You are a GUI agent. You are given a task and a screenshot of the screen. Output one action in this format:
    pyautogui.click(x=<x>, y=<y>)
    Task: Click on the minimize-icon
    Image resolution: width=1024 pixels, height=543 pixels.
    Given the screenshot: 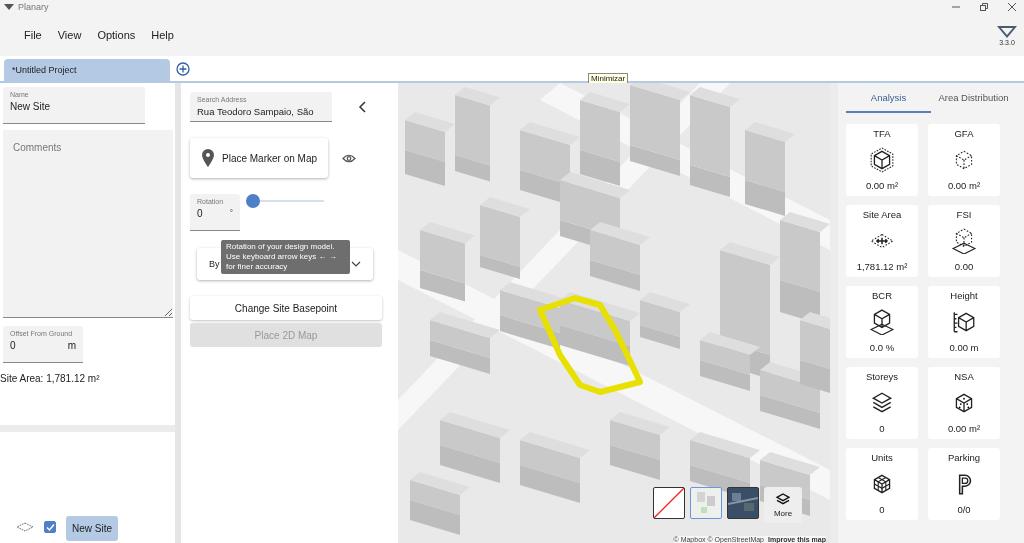 What is the action you would take?
    pyautogui.click(x=956, y=7)
    